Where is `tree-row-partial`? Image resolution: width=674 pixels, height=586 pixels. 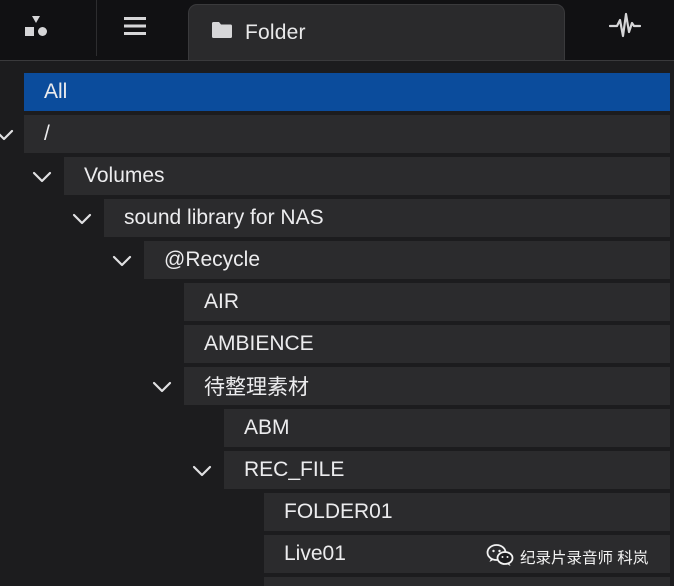 tree-row-partial is located at coordinates (467, 581).